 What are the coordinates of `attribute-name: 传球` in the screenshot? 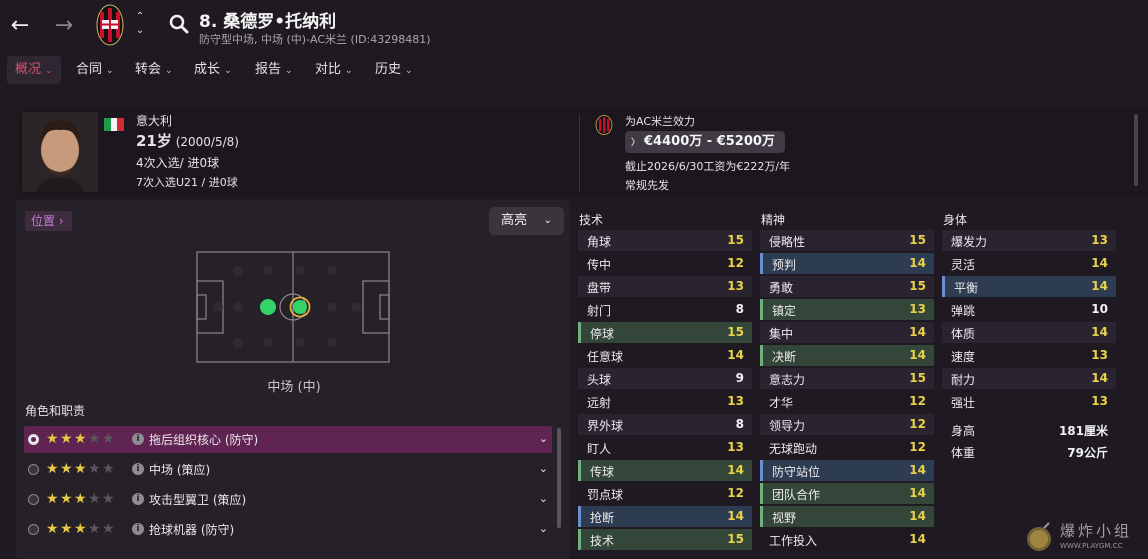 It's located at (602, 472).